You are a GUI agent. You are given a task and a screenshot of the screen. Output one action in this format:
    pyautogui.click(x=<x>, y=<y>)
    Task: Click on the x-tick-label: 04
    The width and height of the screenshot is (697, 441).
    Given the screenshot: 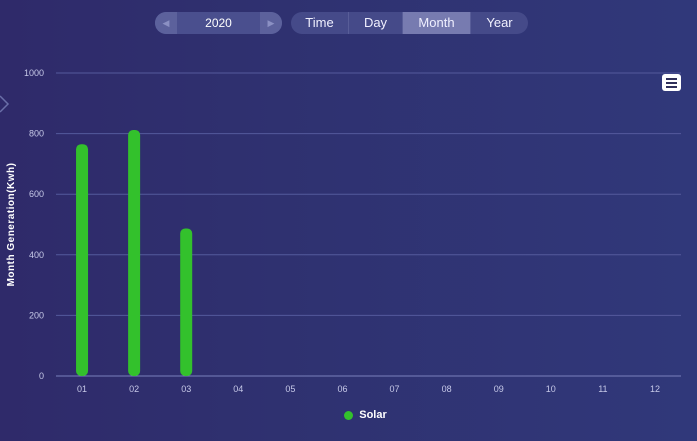 What is the action you would take?
    pyautogui.click(x=238, y=389)
    